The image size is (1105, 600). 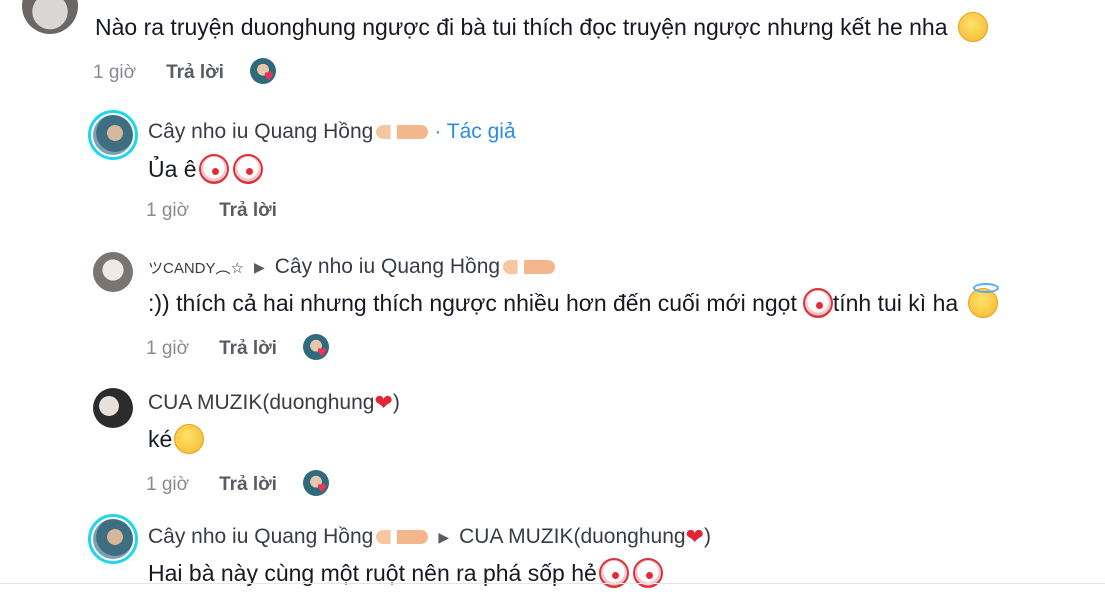 I want to click on reply-author: Cây nho iu Quang Hồng · Tác giả, so click(x=332, y=132).